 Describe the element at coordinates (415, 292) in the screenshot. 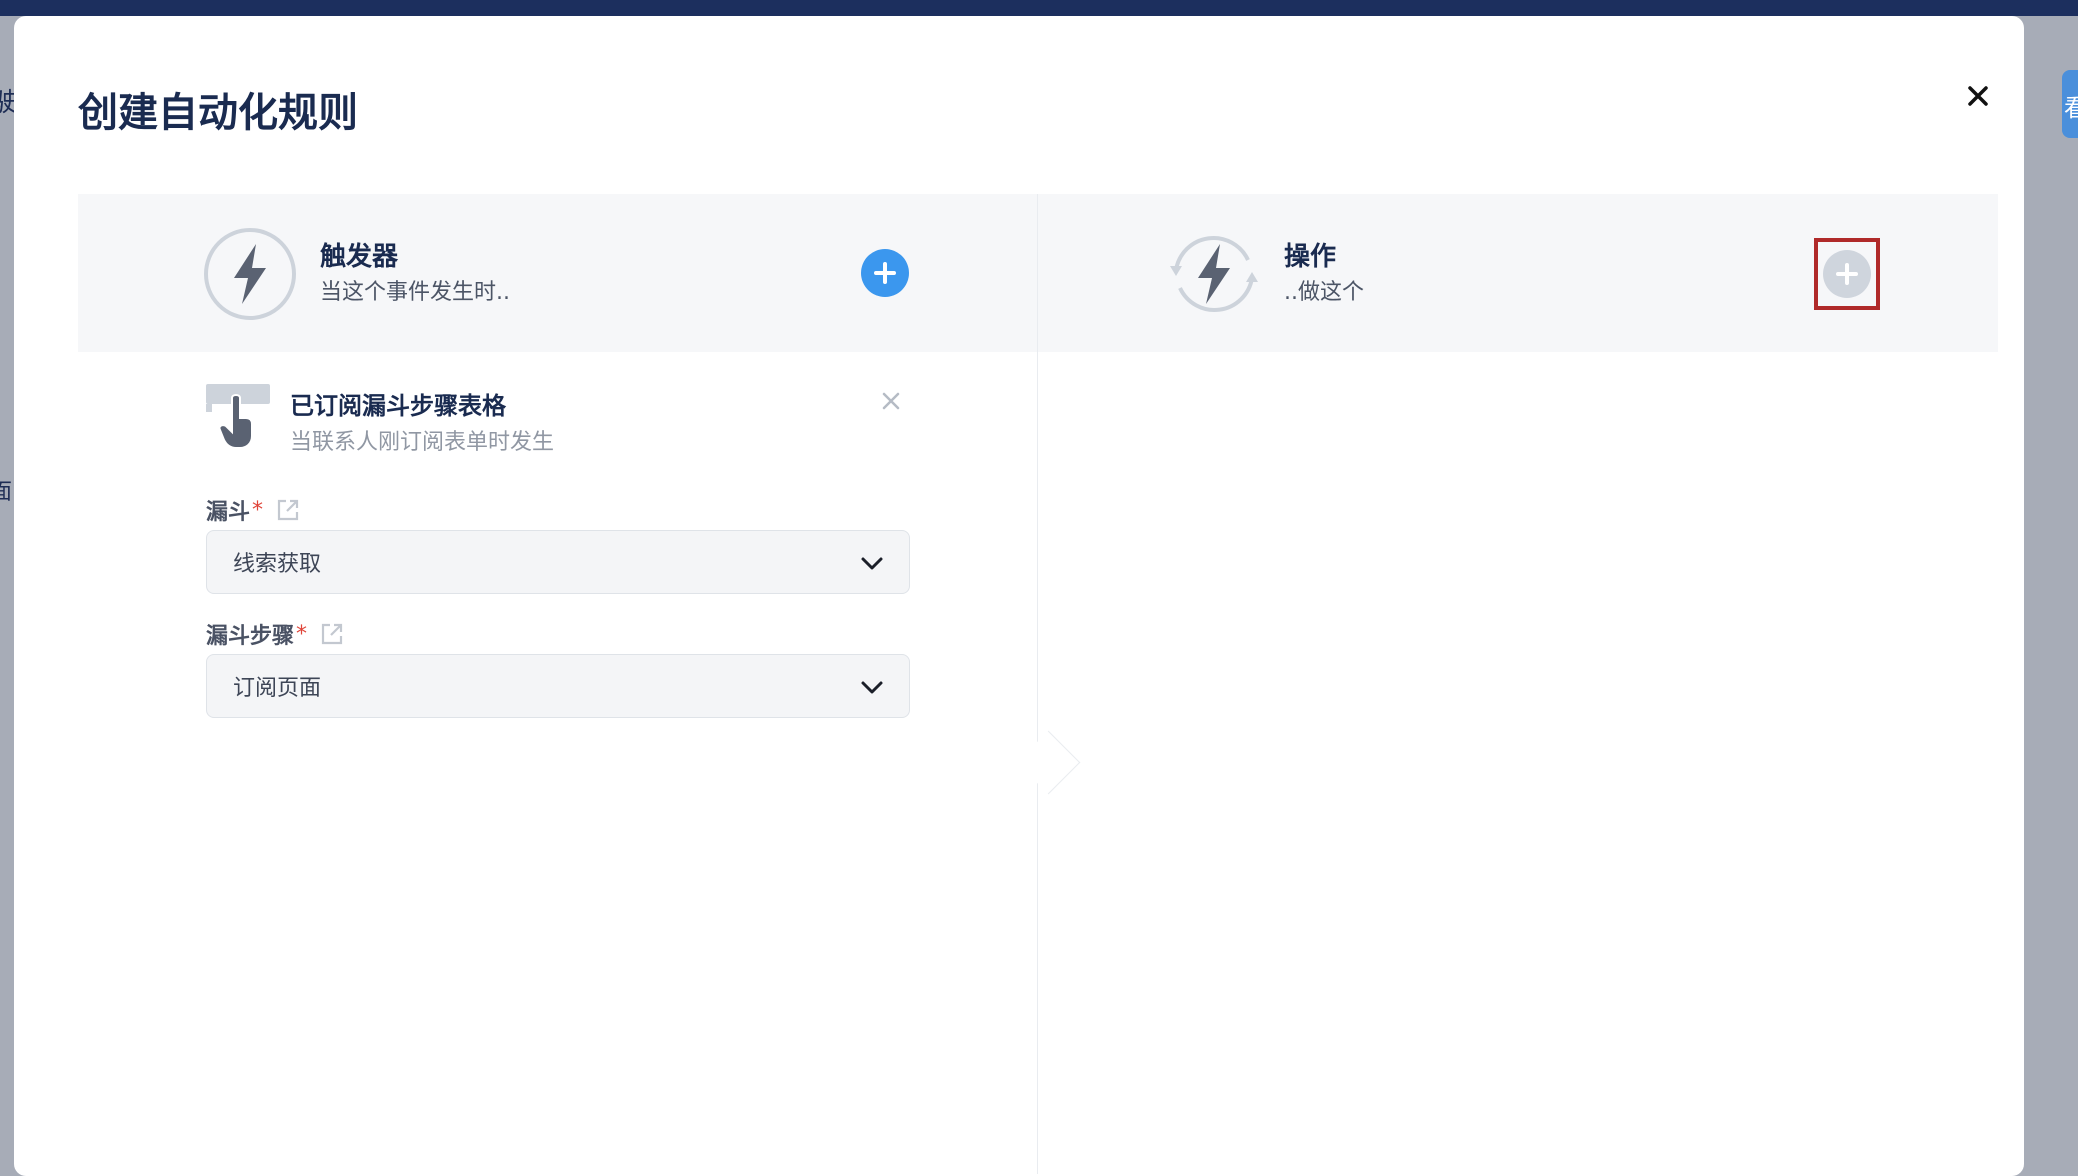

I see `trigger-header-subtitle: 当这个事件发生时..` at that location.